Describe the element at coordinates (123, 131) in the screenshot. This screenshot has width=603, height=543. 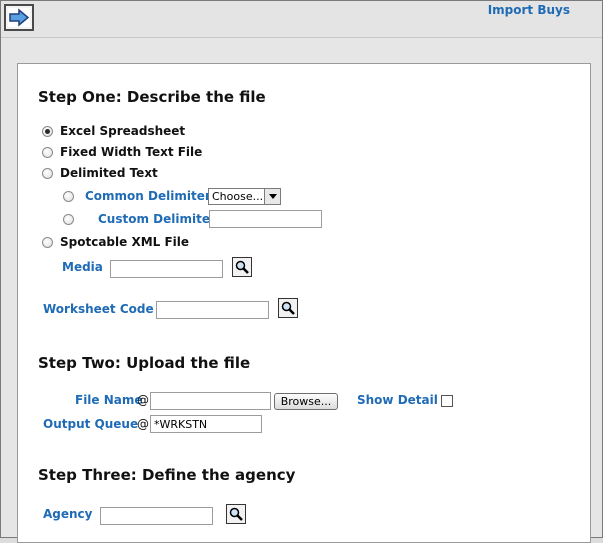
I see `excel-spreadsheet-label: Excel Spreadsheet` at that location.